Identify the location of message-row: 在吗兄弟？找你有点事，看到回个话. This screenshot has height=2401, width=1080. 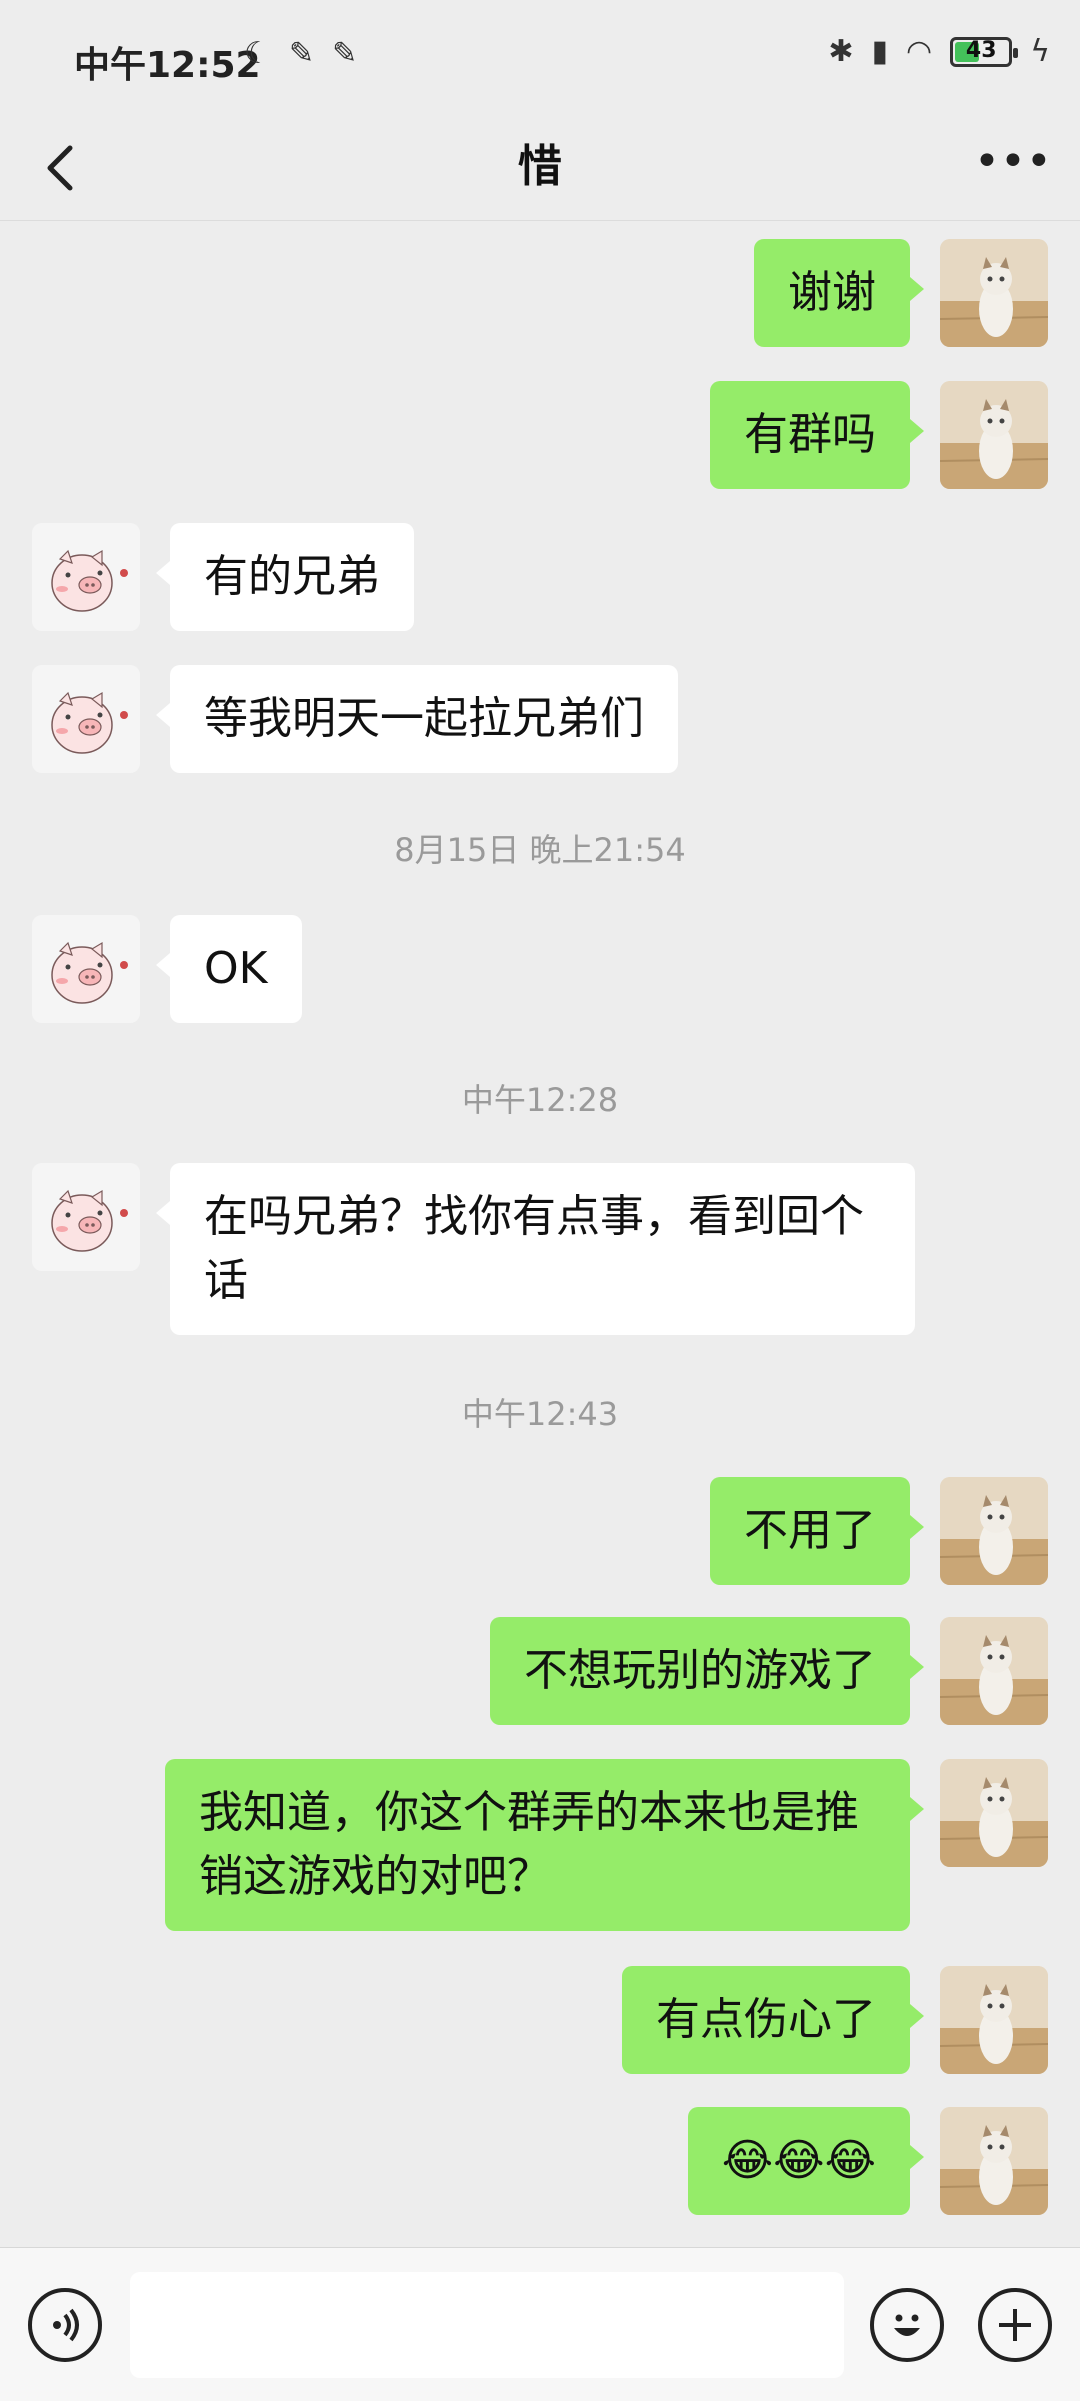
(540, 1250).